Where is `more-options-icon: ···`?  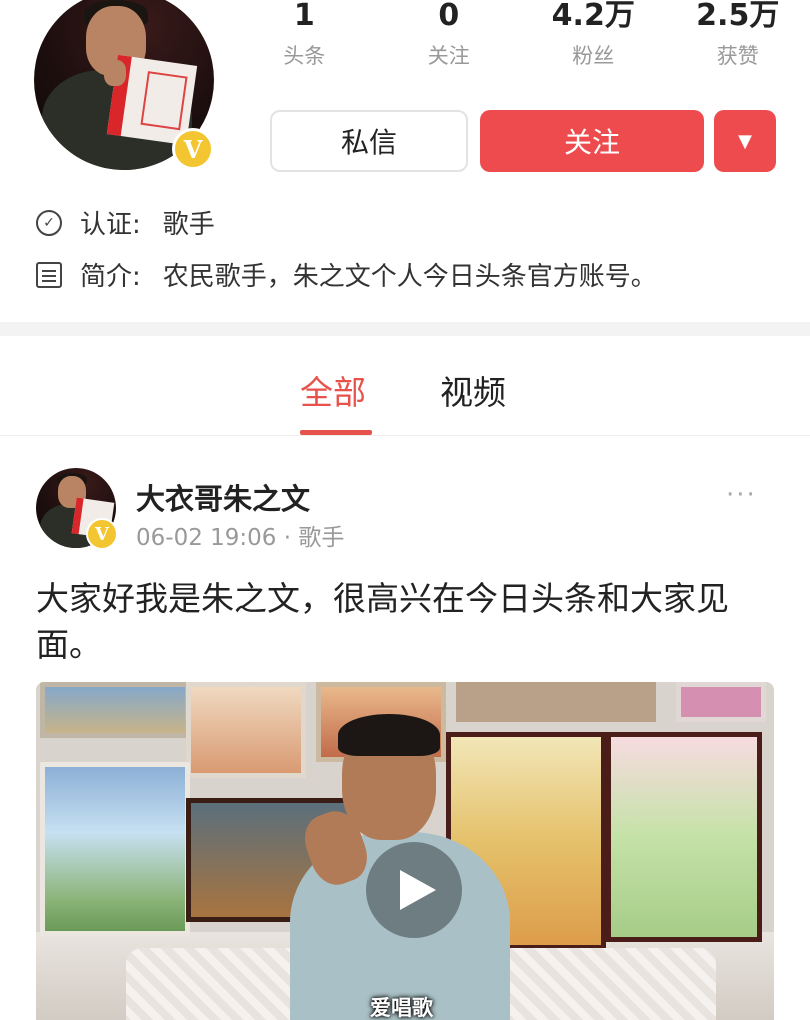
more-options-icon: ··· is located at coordinates (741, 495).